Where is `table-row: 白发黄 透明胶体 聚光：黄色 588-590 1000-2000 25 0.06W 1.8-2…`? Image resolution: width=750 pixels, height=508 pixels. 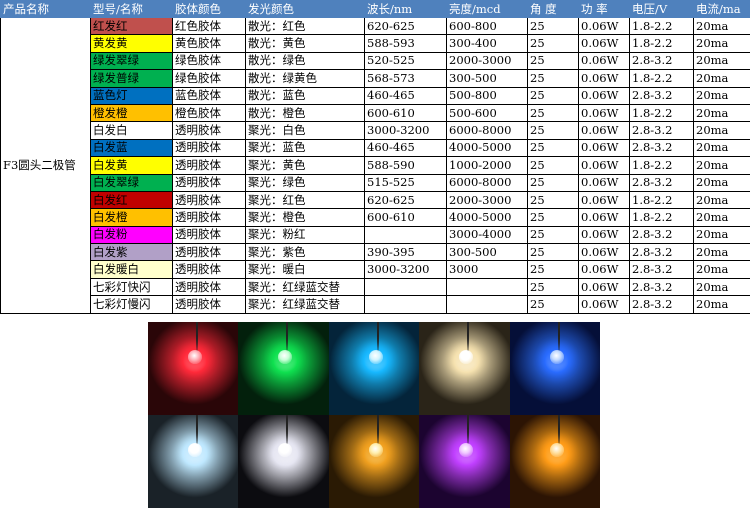
table-row: 白发黄 透明胶体 聚光：黄色 588-590 1000-2000 25 0.06W 1.8-2… is located at coordinates (375, 165).